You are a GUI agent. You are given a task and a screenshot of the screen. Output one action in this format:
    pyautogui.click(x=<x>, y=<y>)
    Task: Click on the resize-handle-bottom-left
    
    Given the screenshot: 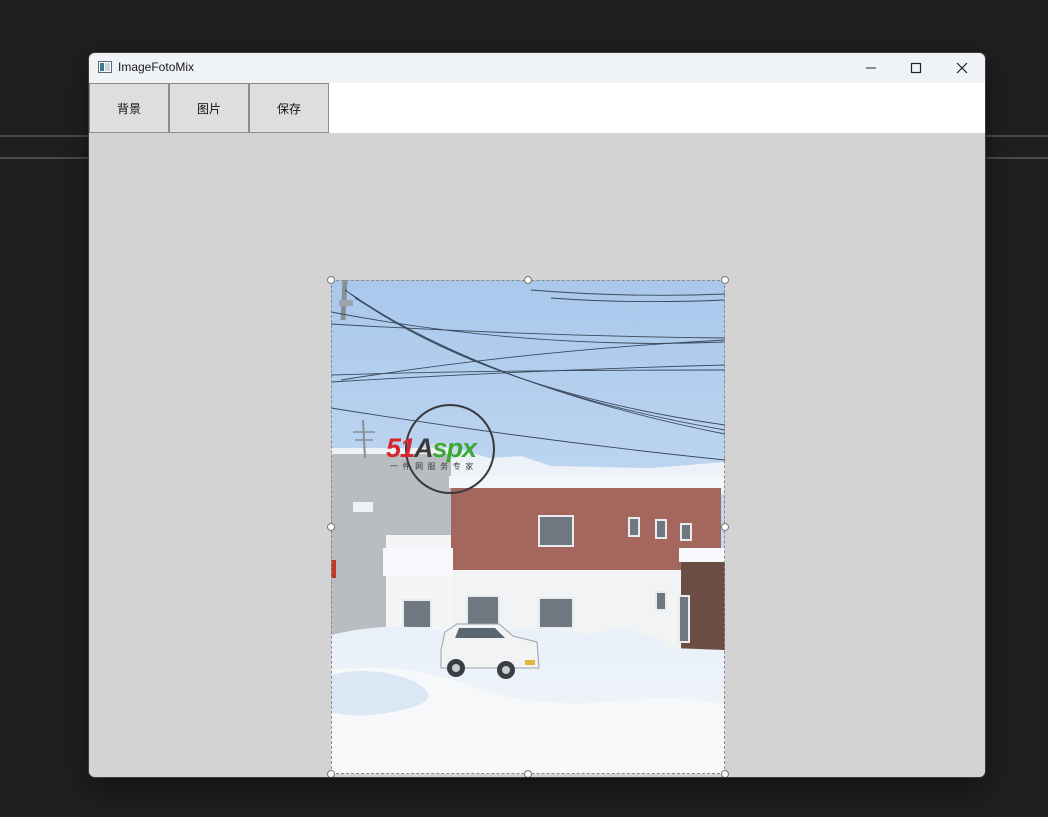 What is the action you would take?
    pyautogui.click(x=331, y=773)
    